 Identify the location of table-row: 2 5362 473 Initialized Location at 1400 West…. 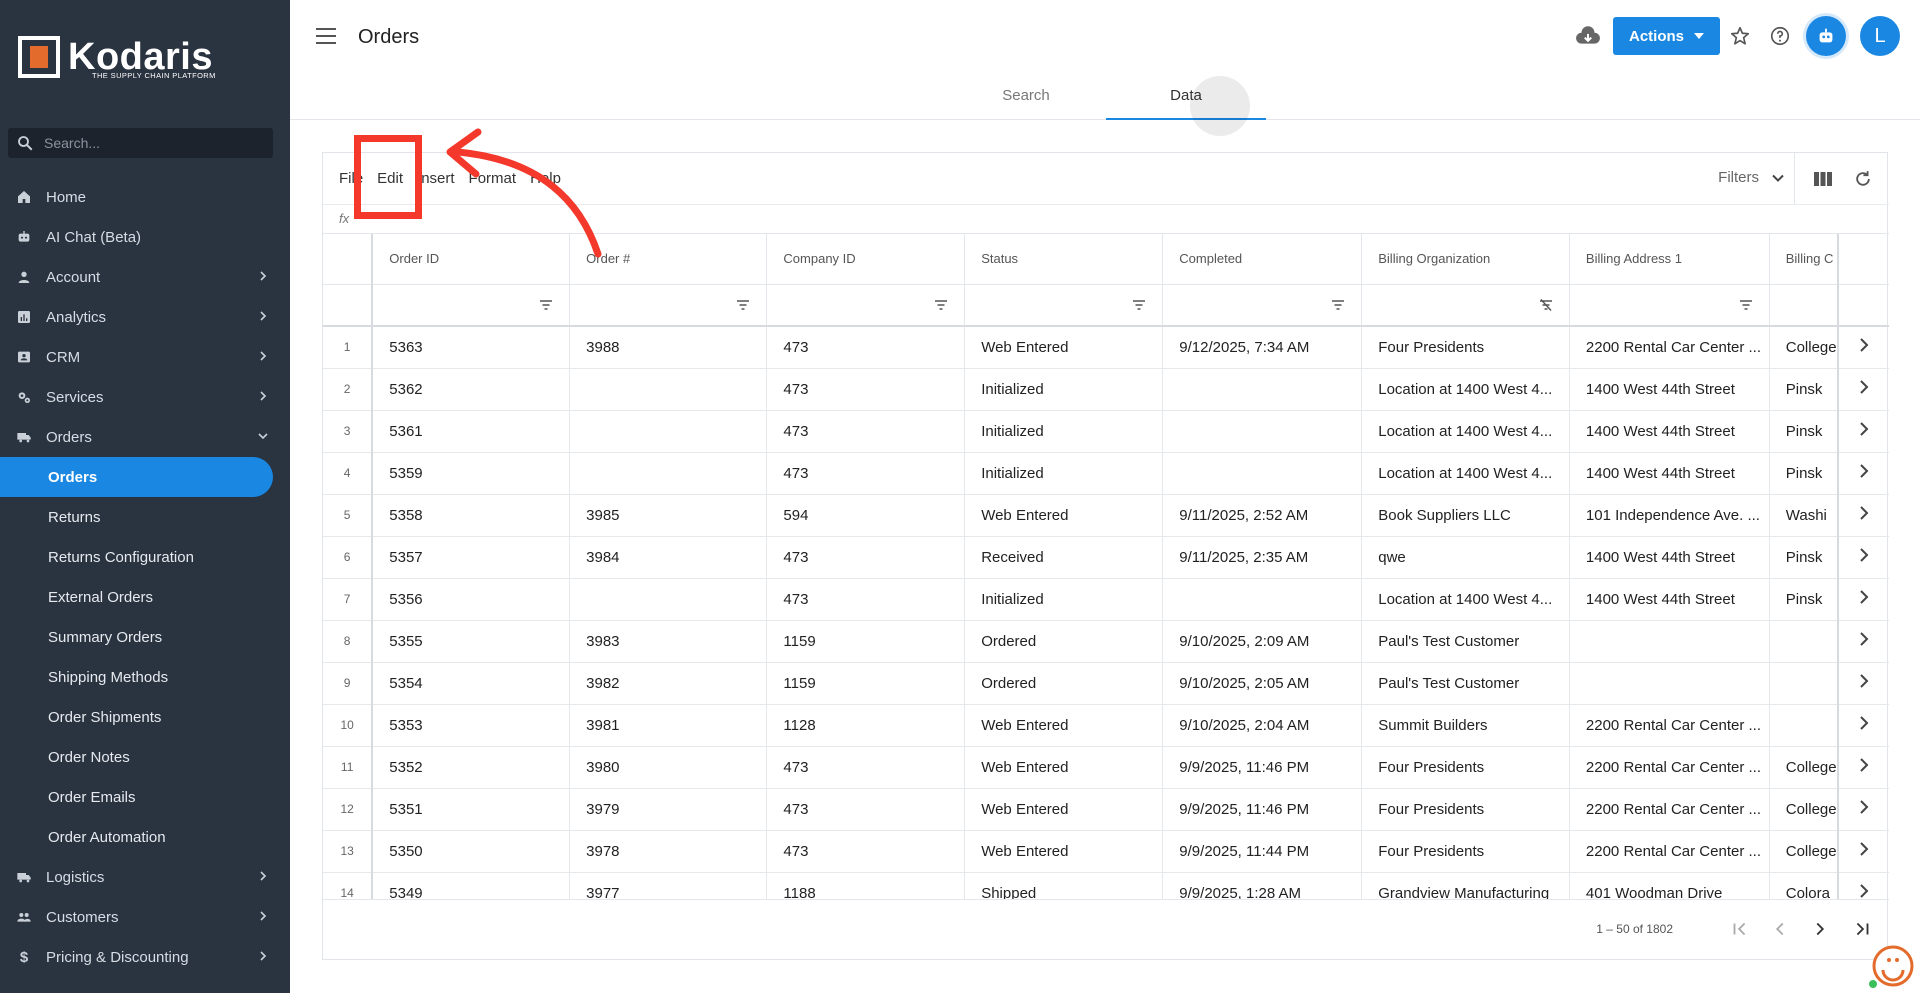
(1106, 389).